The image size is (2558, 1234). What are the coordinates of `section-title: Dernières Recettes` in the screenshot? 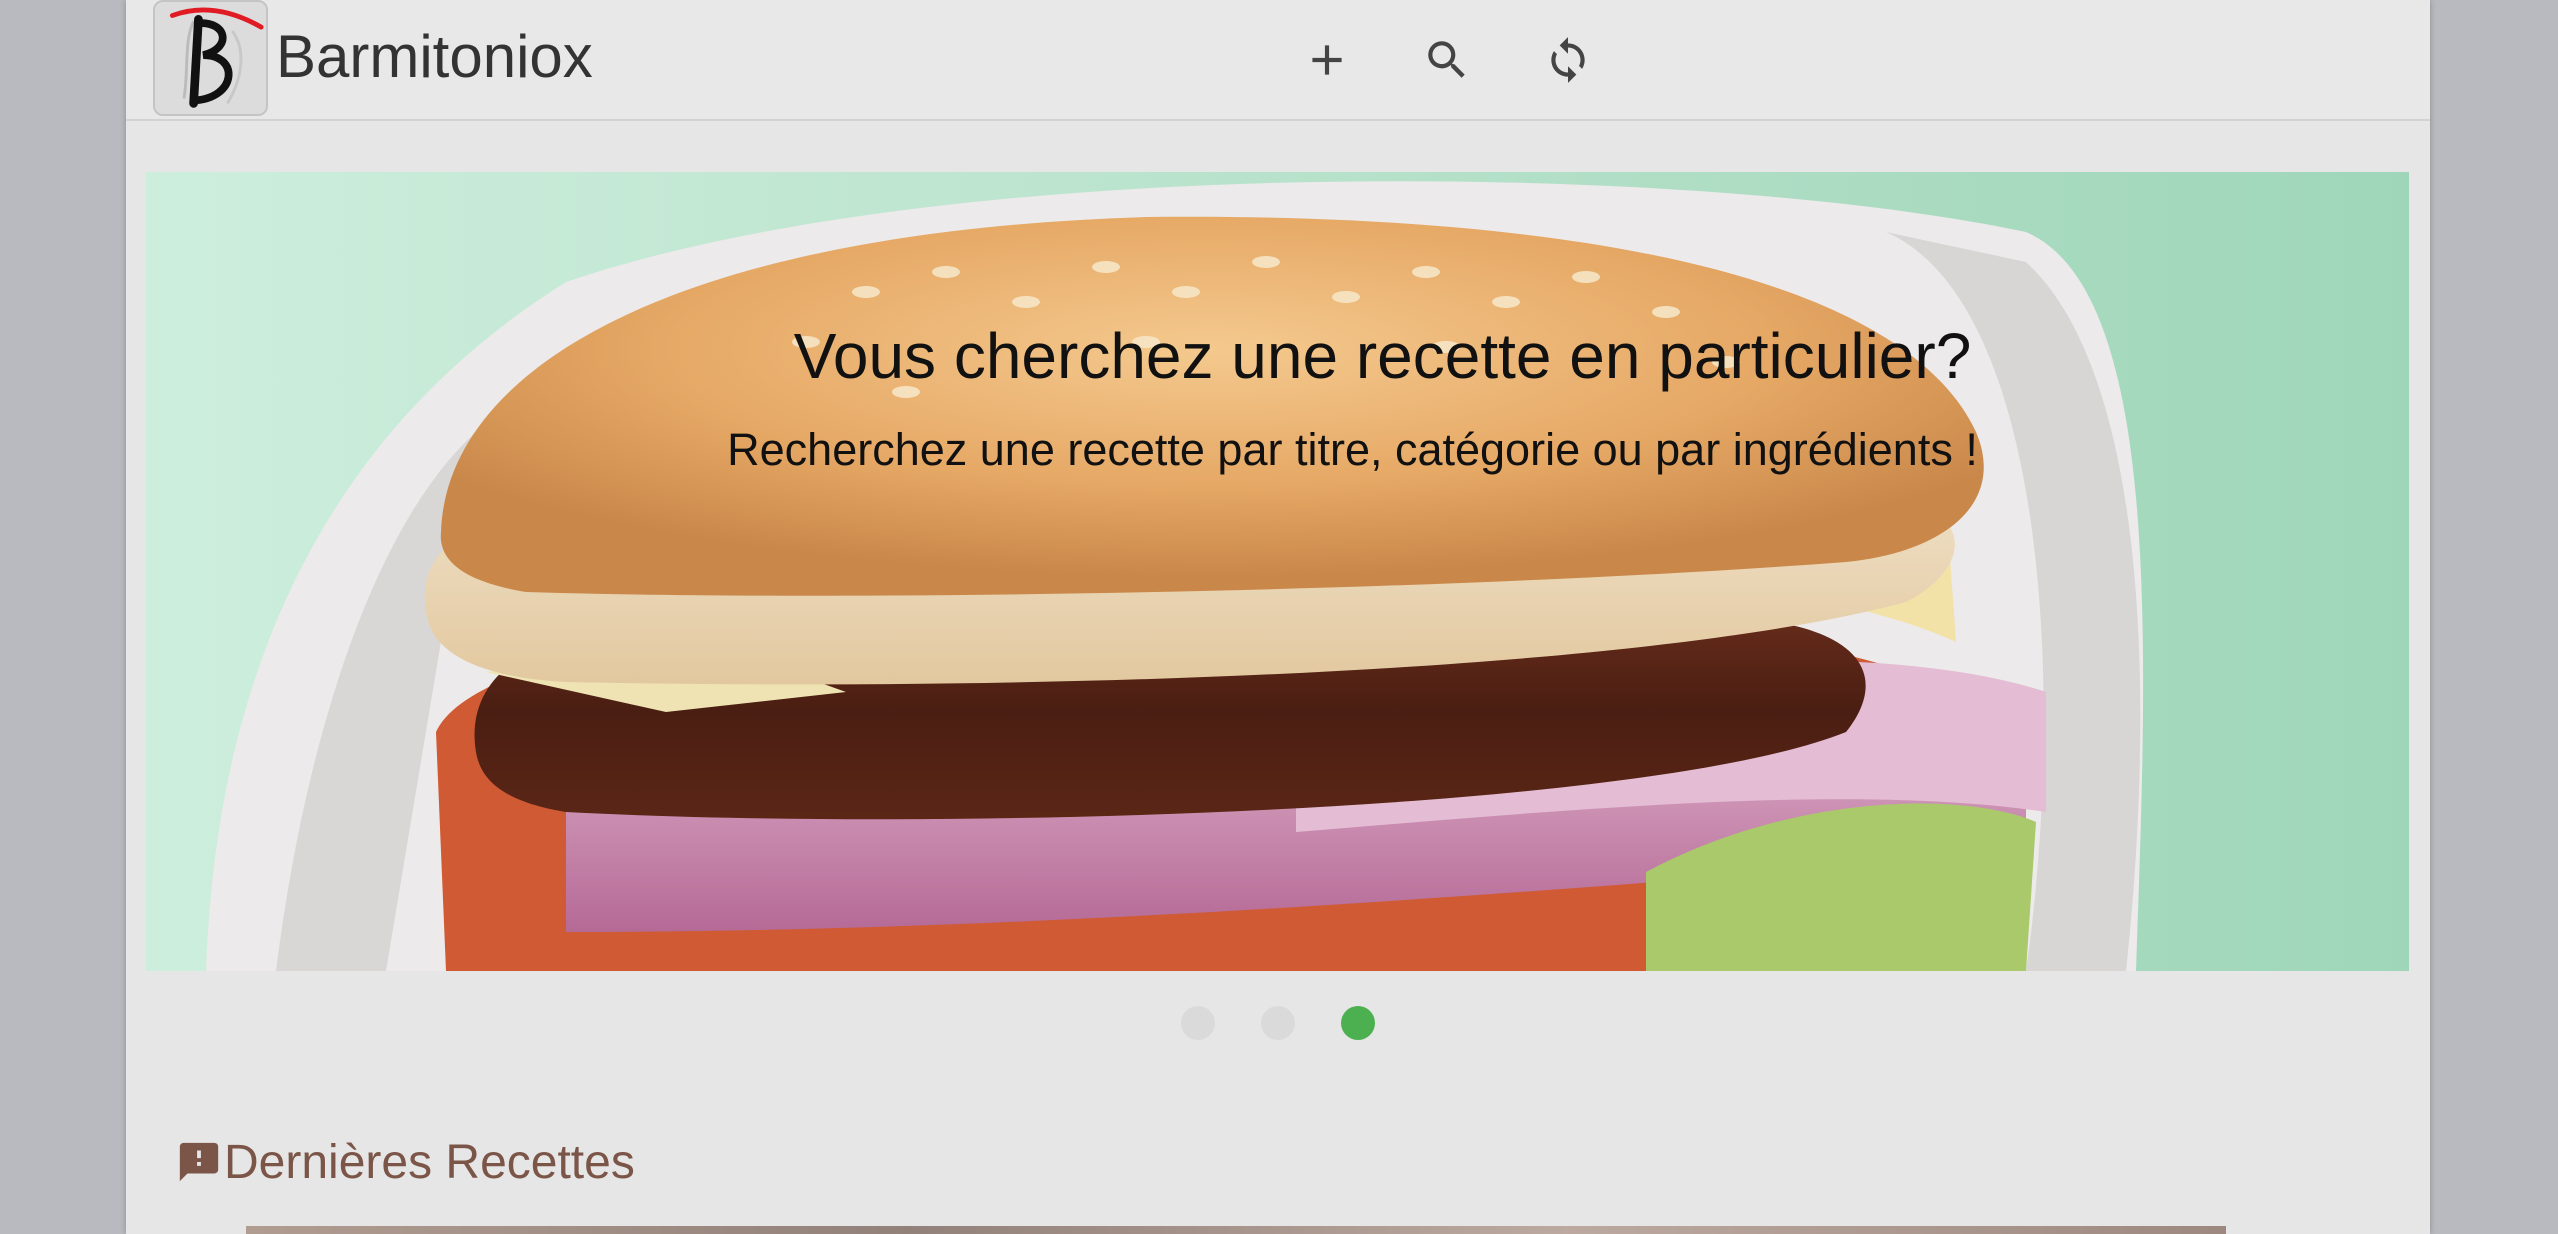 It's located at (429, 1162).